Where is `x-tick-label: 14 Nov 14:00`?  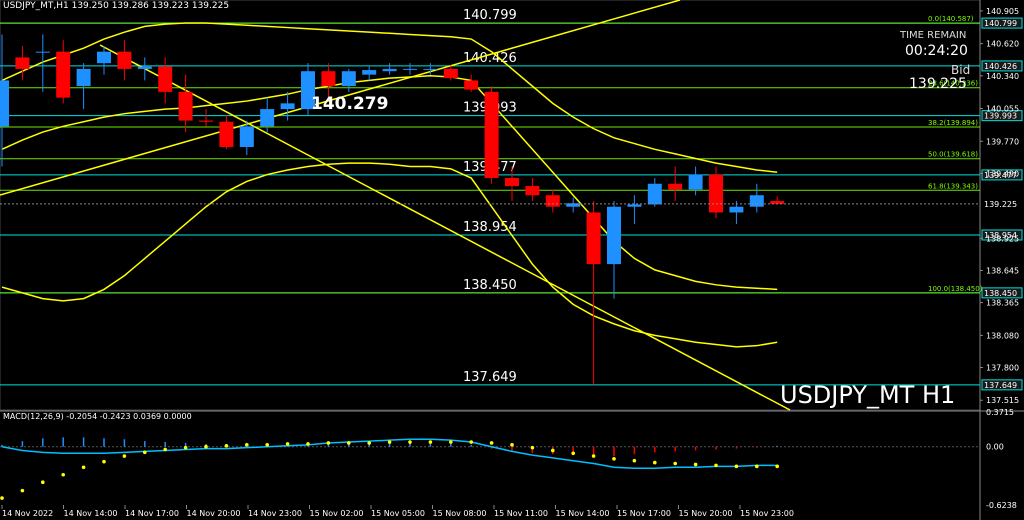
x-tick-label: 14 Nov 14:00 is located at coordinates (91, 513).